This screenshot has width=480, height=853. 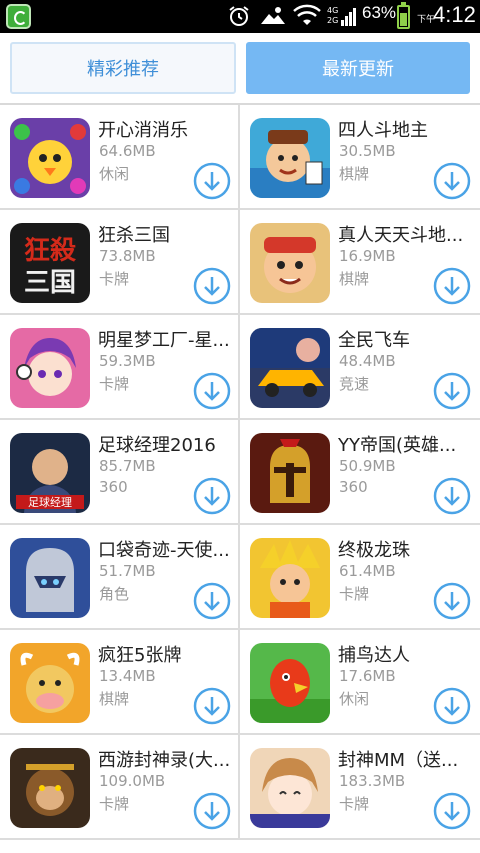 What do you see at coordinates (50, 283) in the screenshot?
I see `svg-text: 三国` at bounding box center [50, 283].